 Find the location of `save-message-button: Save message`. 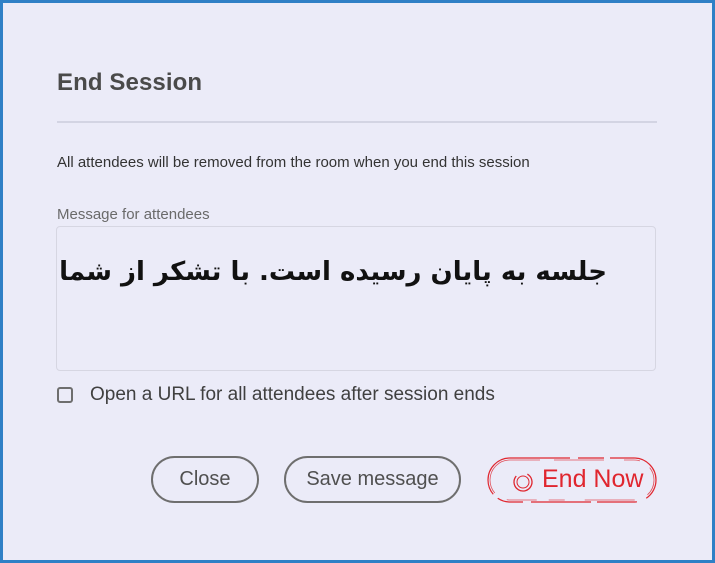

save-message-button: Save message is located at coordinates (372, 479).